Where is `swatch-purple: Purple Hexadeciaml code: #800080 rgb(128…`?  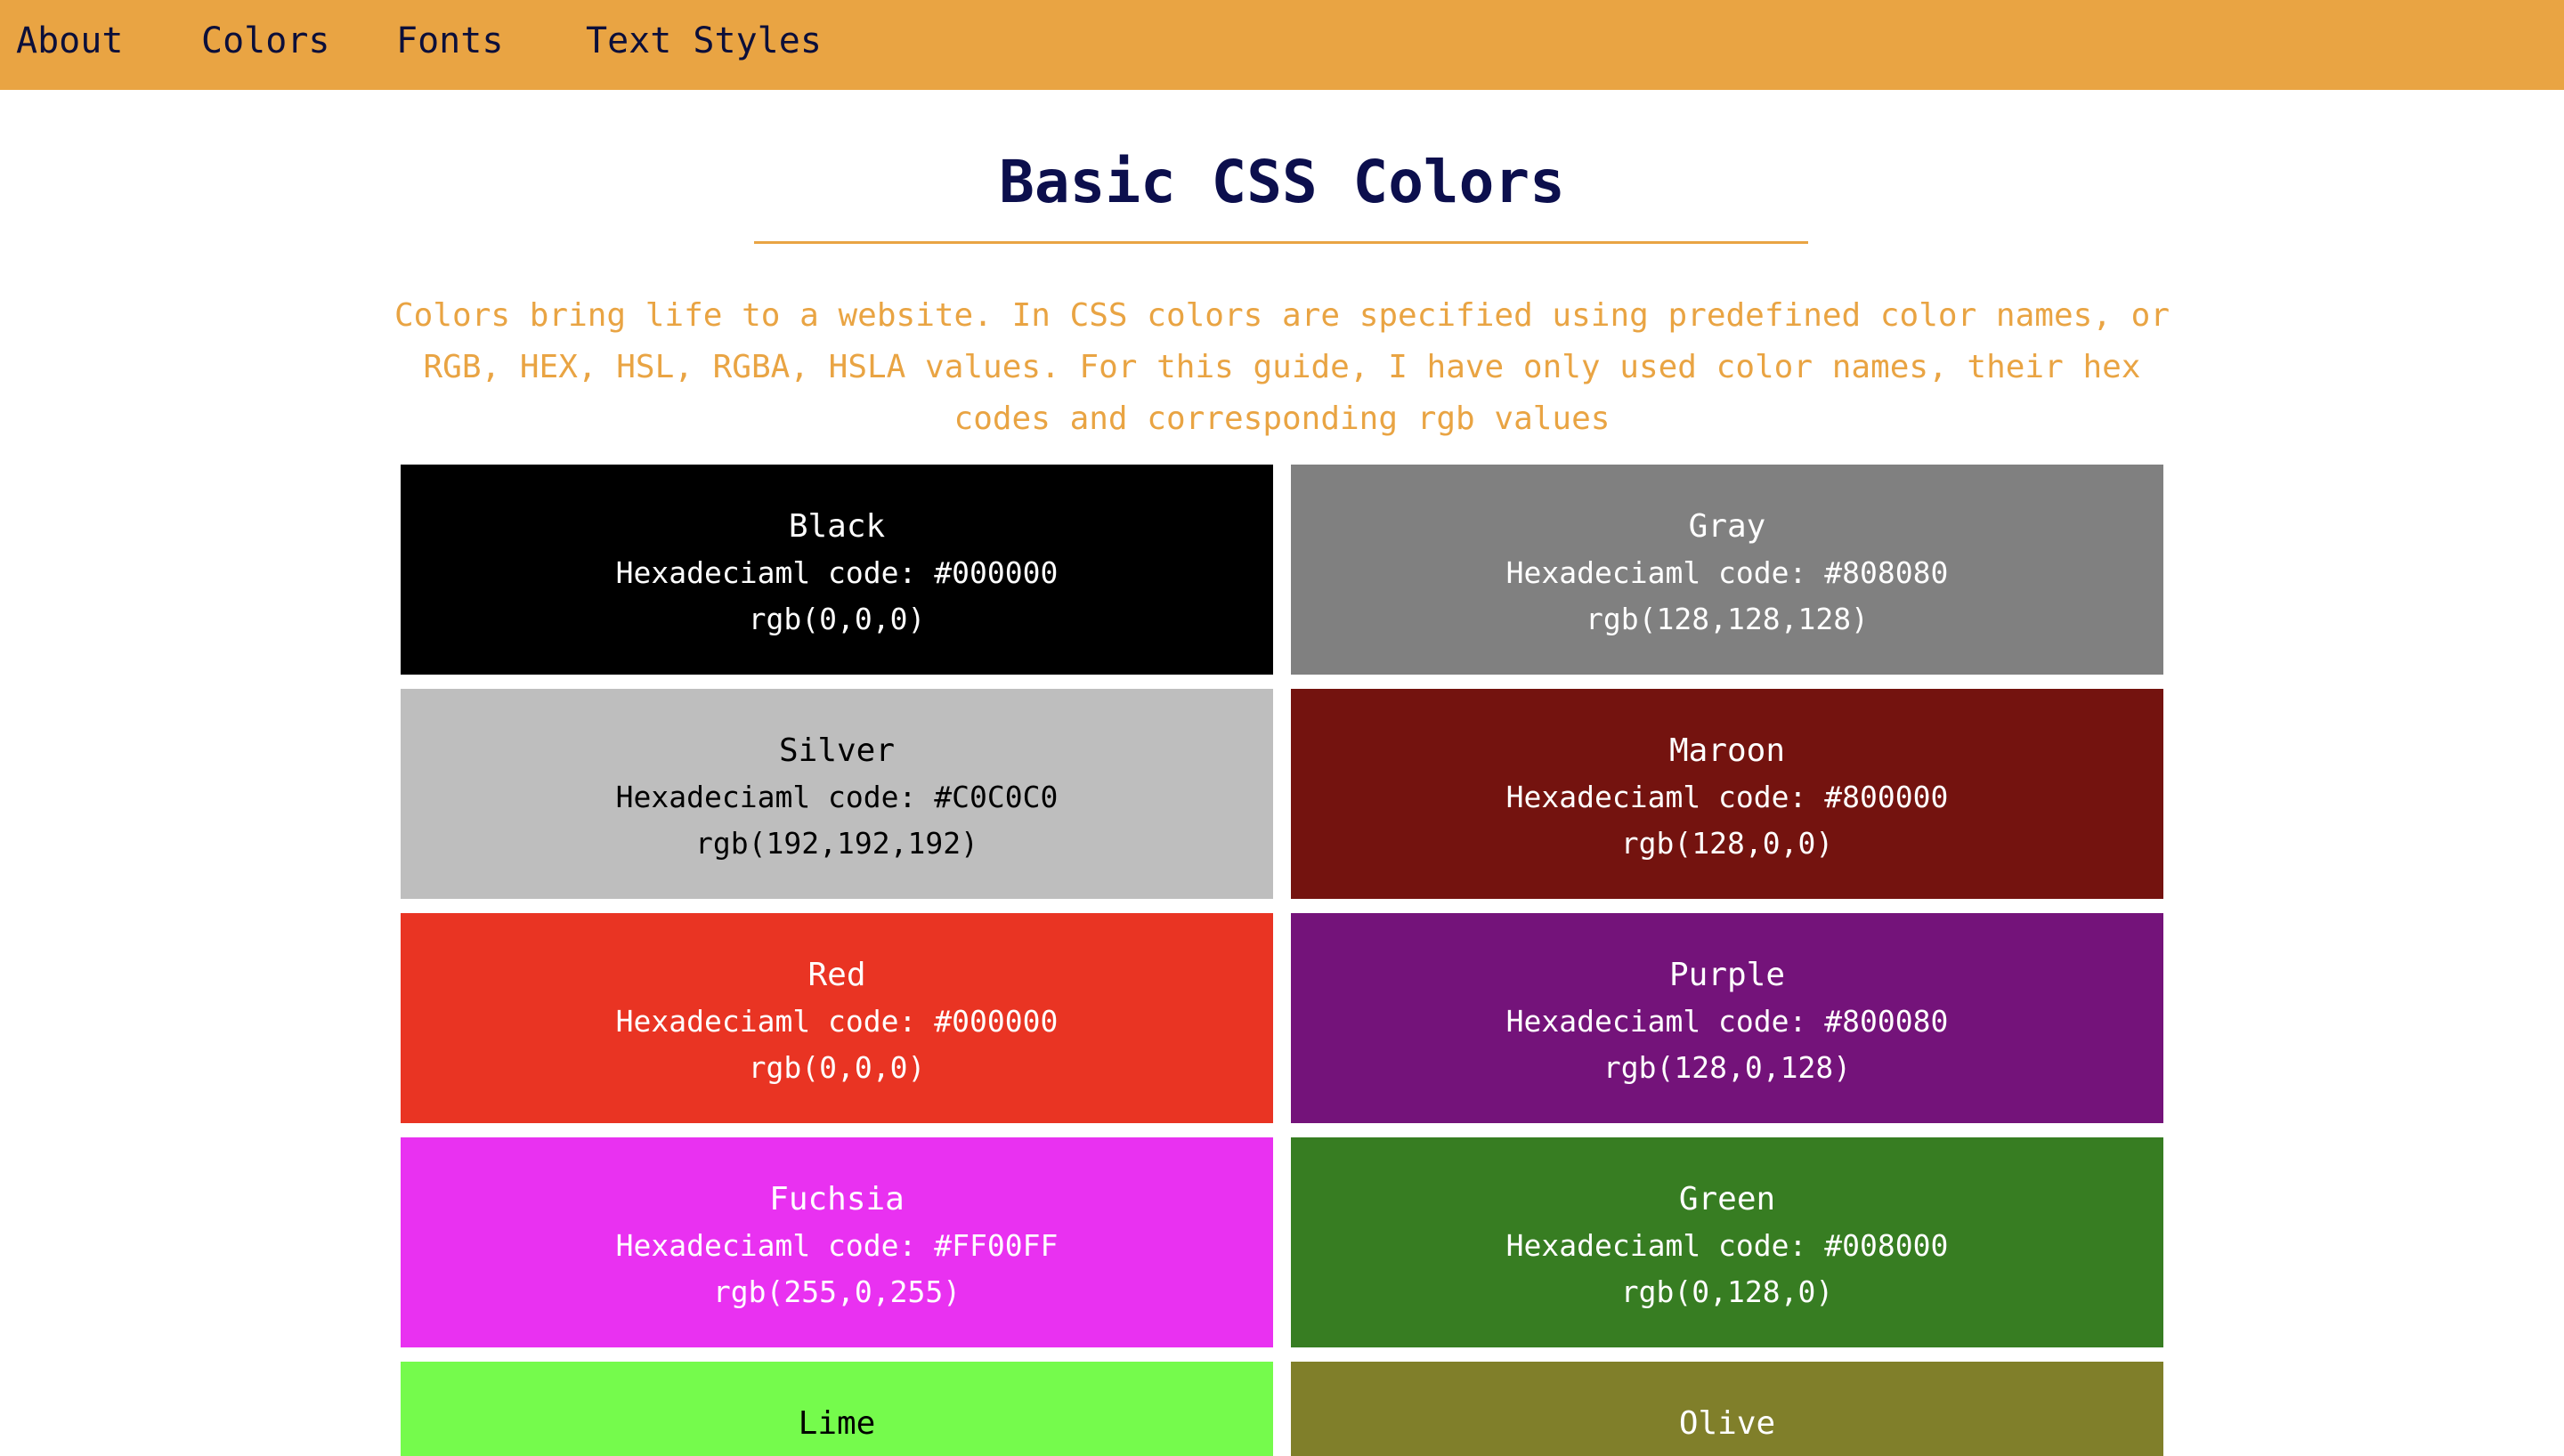
swatch-purple: Purple Hexadeciaml code: #800080 rgb(128… is located at coordinates (1727, 1018).